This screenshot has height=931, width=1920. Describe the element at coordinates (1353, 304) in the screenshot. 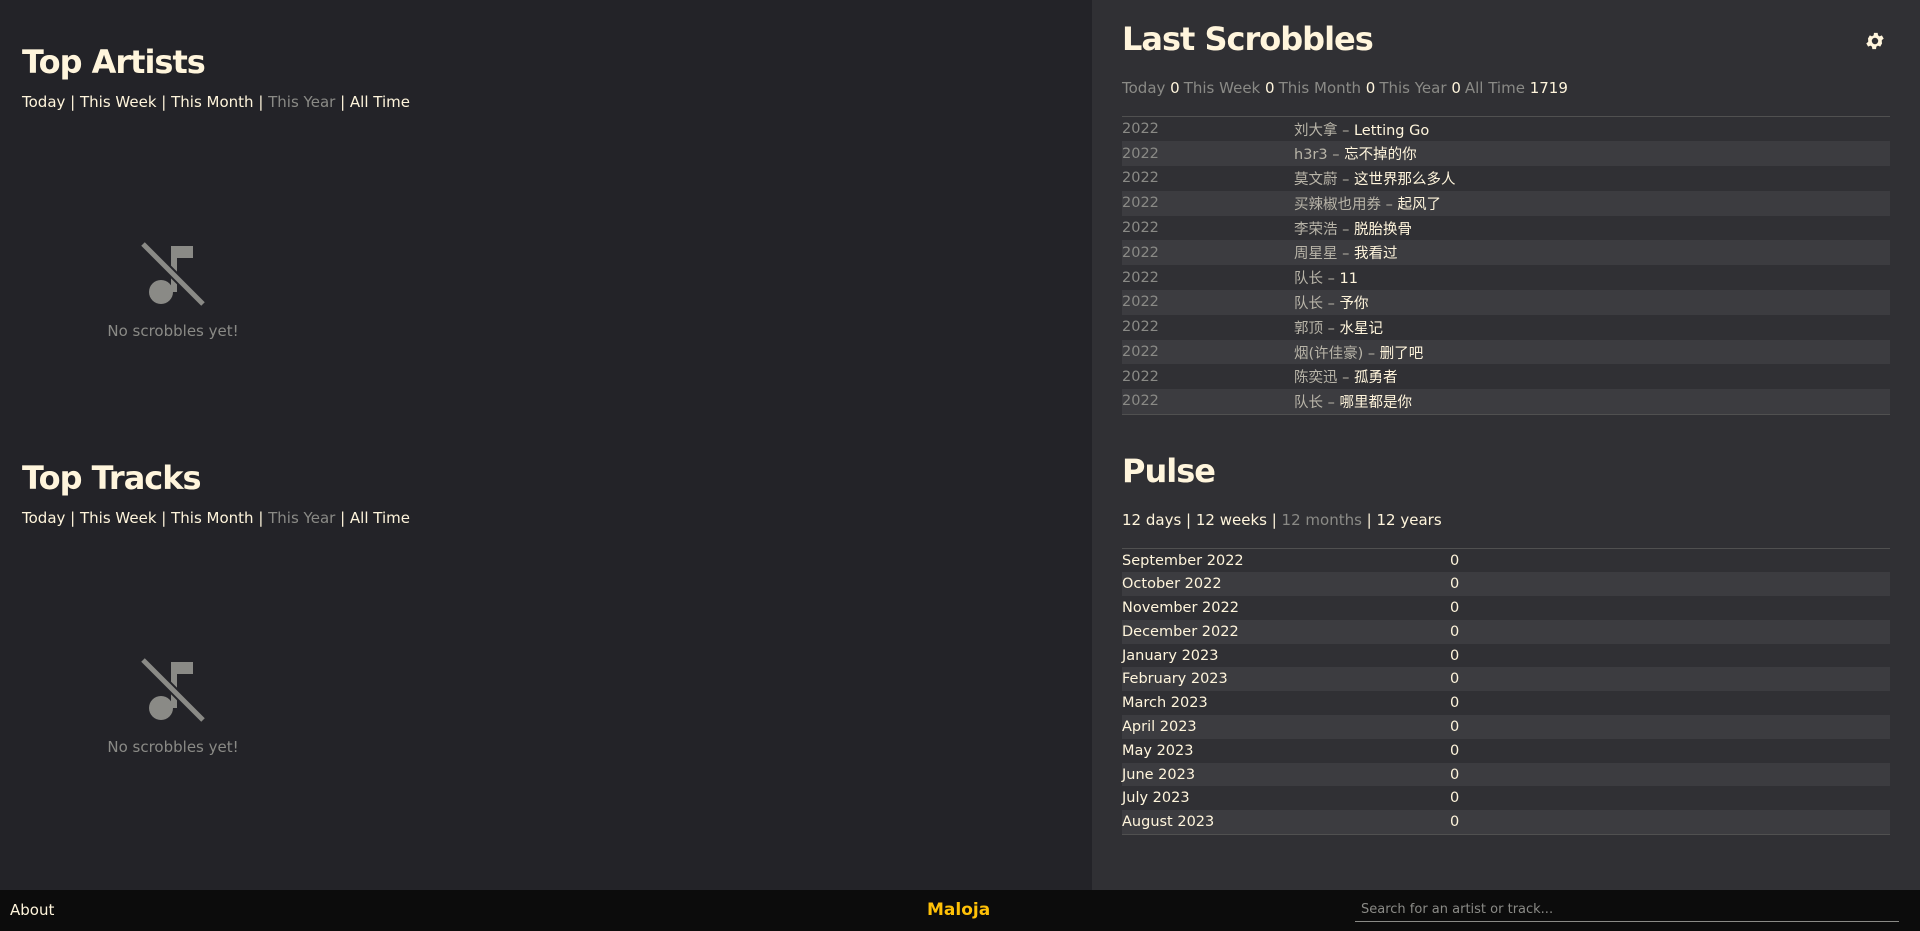

I see `scrobble-title-link: 予你` at that location.